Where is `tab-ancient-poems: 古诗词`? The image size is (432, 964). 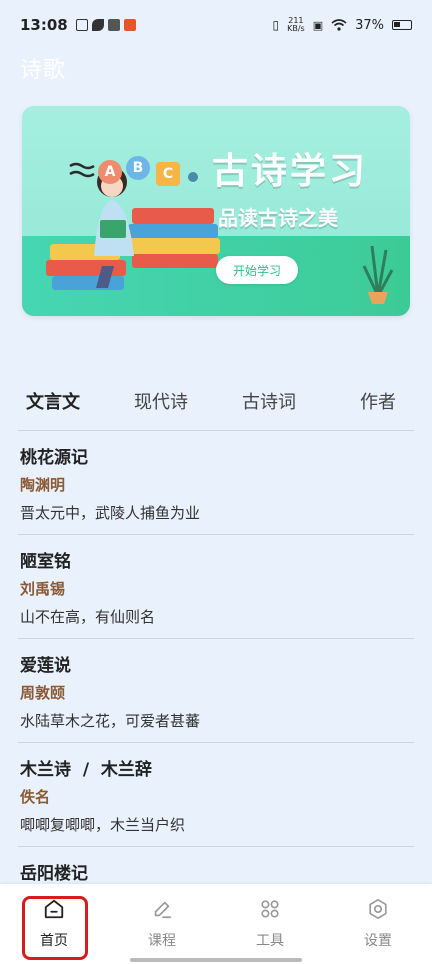 tab-ancient-poems: 古诗词 is located at coordinates (269, 401).